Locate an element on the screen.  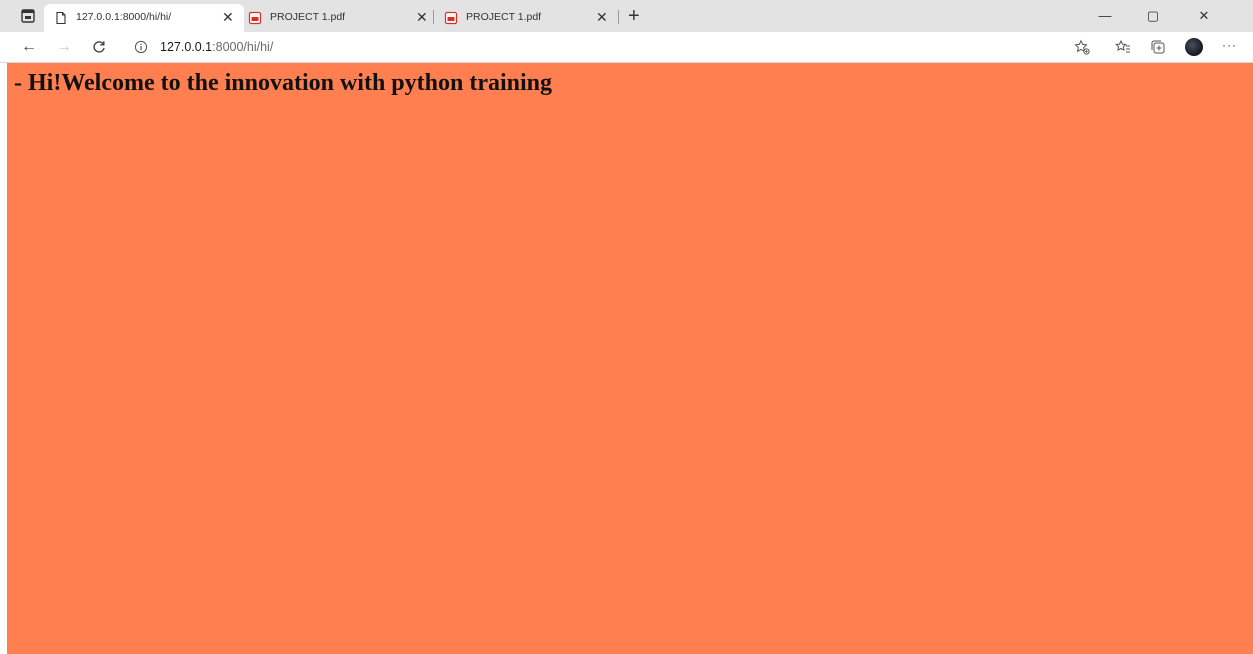
refresh-button is located at coordinates (99, 47).